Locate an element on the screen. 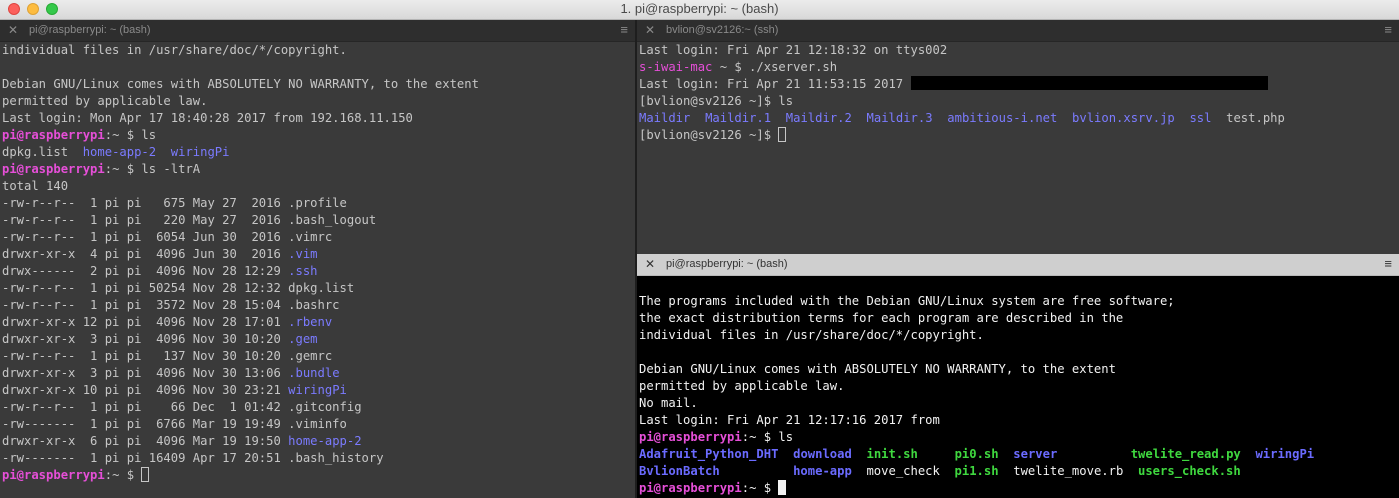  terminal-text: Last login: Fri Apr 21 11:53:15 2017 is located at coordinates (775, 84).